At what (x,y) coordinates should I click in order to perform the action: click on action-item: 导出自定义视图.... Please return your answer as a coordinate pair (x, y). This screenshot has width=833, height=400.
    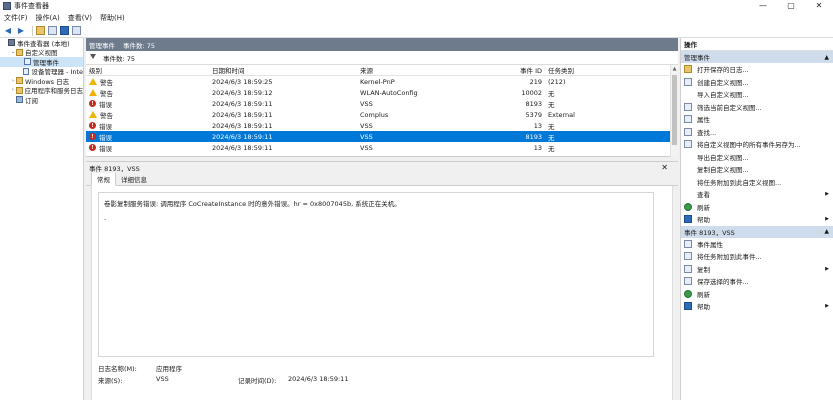
    Looking at the image, I should click on (757, 157).